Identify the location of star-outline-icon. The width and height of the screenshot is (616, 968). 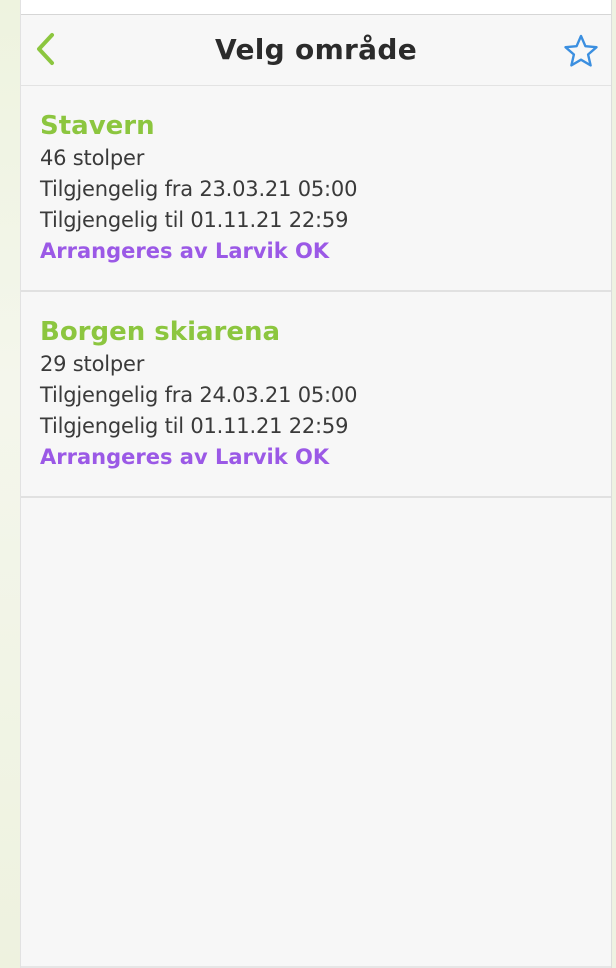
(581, 50).